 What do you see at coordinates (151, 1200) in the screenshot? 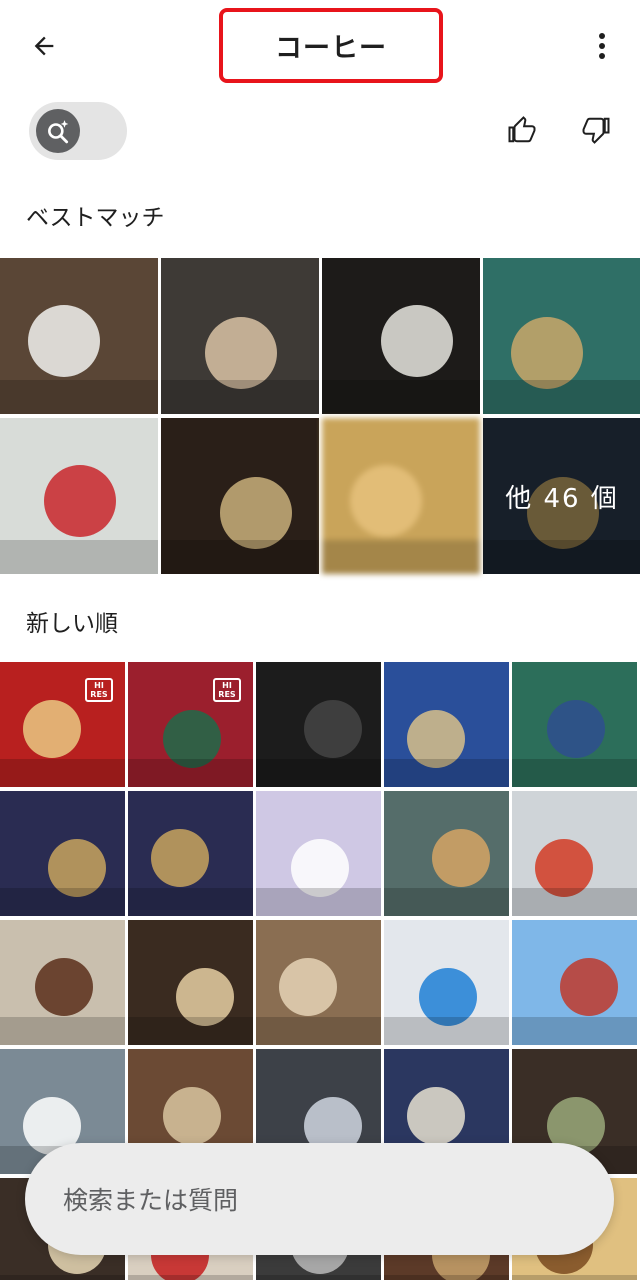
I see `search-placeholder: 検索または質問` at bounding box center [151, 1200].